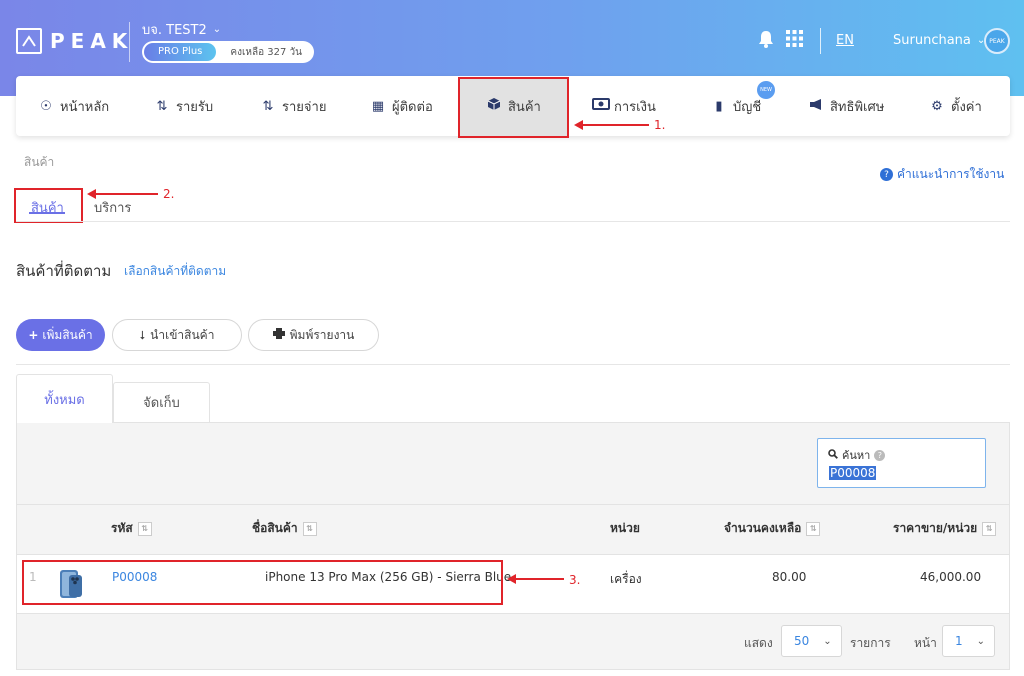 The image size is (1024, 676). I want to click on help-label: คำแนะนำการใช้งาน, so click(951, 174).